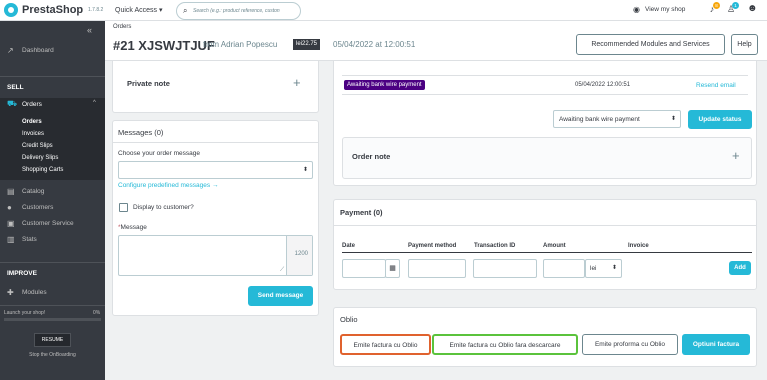 This screenshot has width=767, height=380. Describe the element at coordinates (52, 355) in the screenshot. I see `stop-onboarding-link: Stop the OnBoarding` at that location.